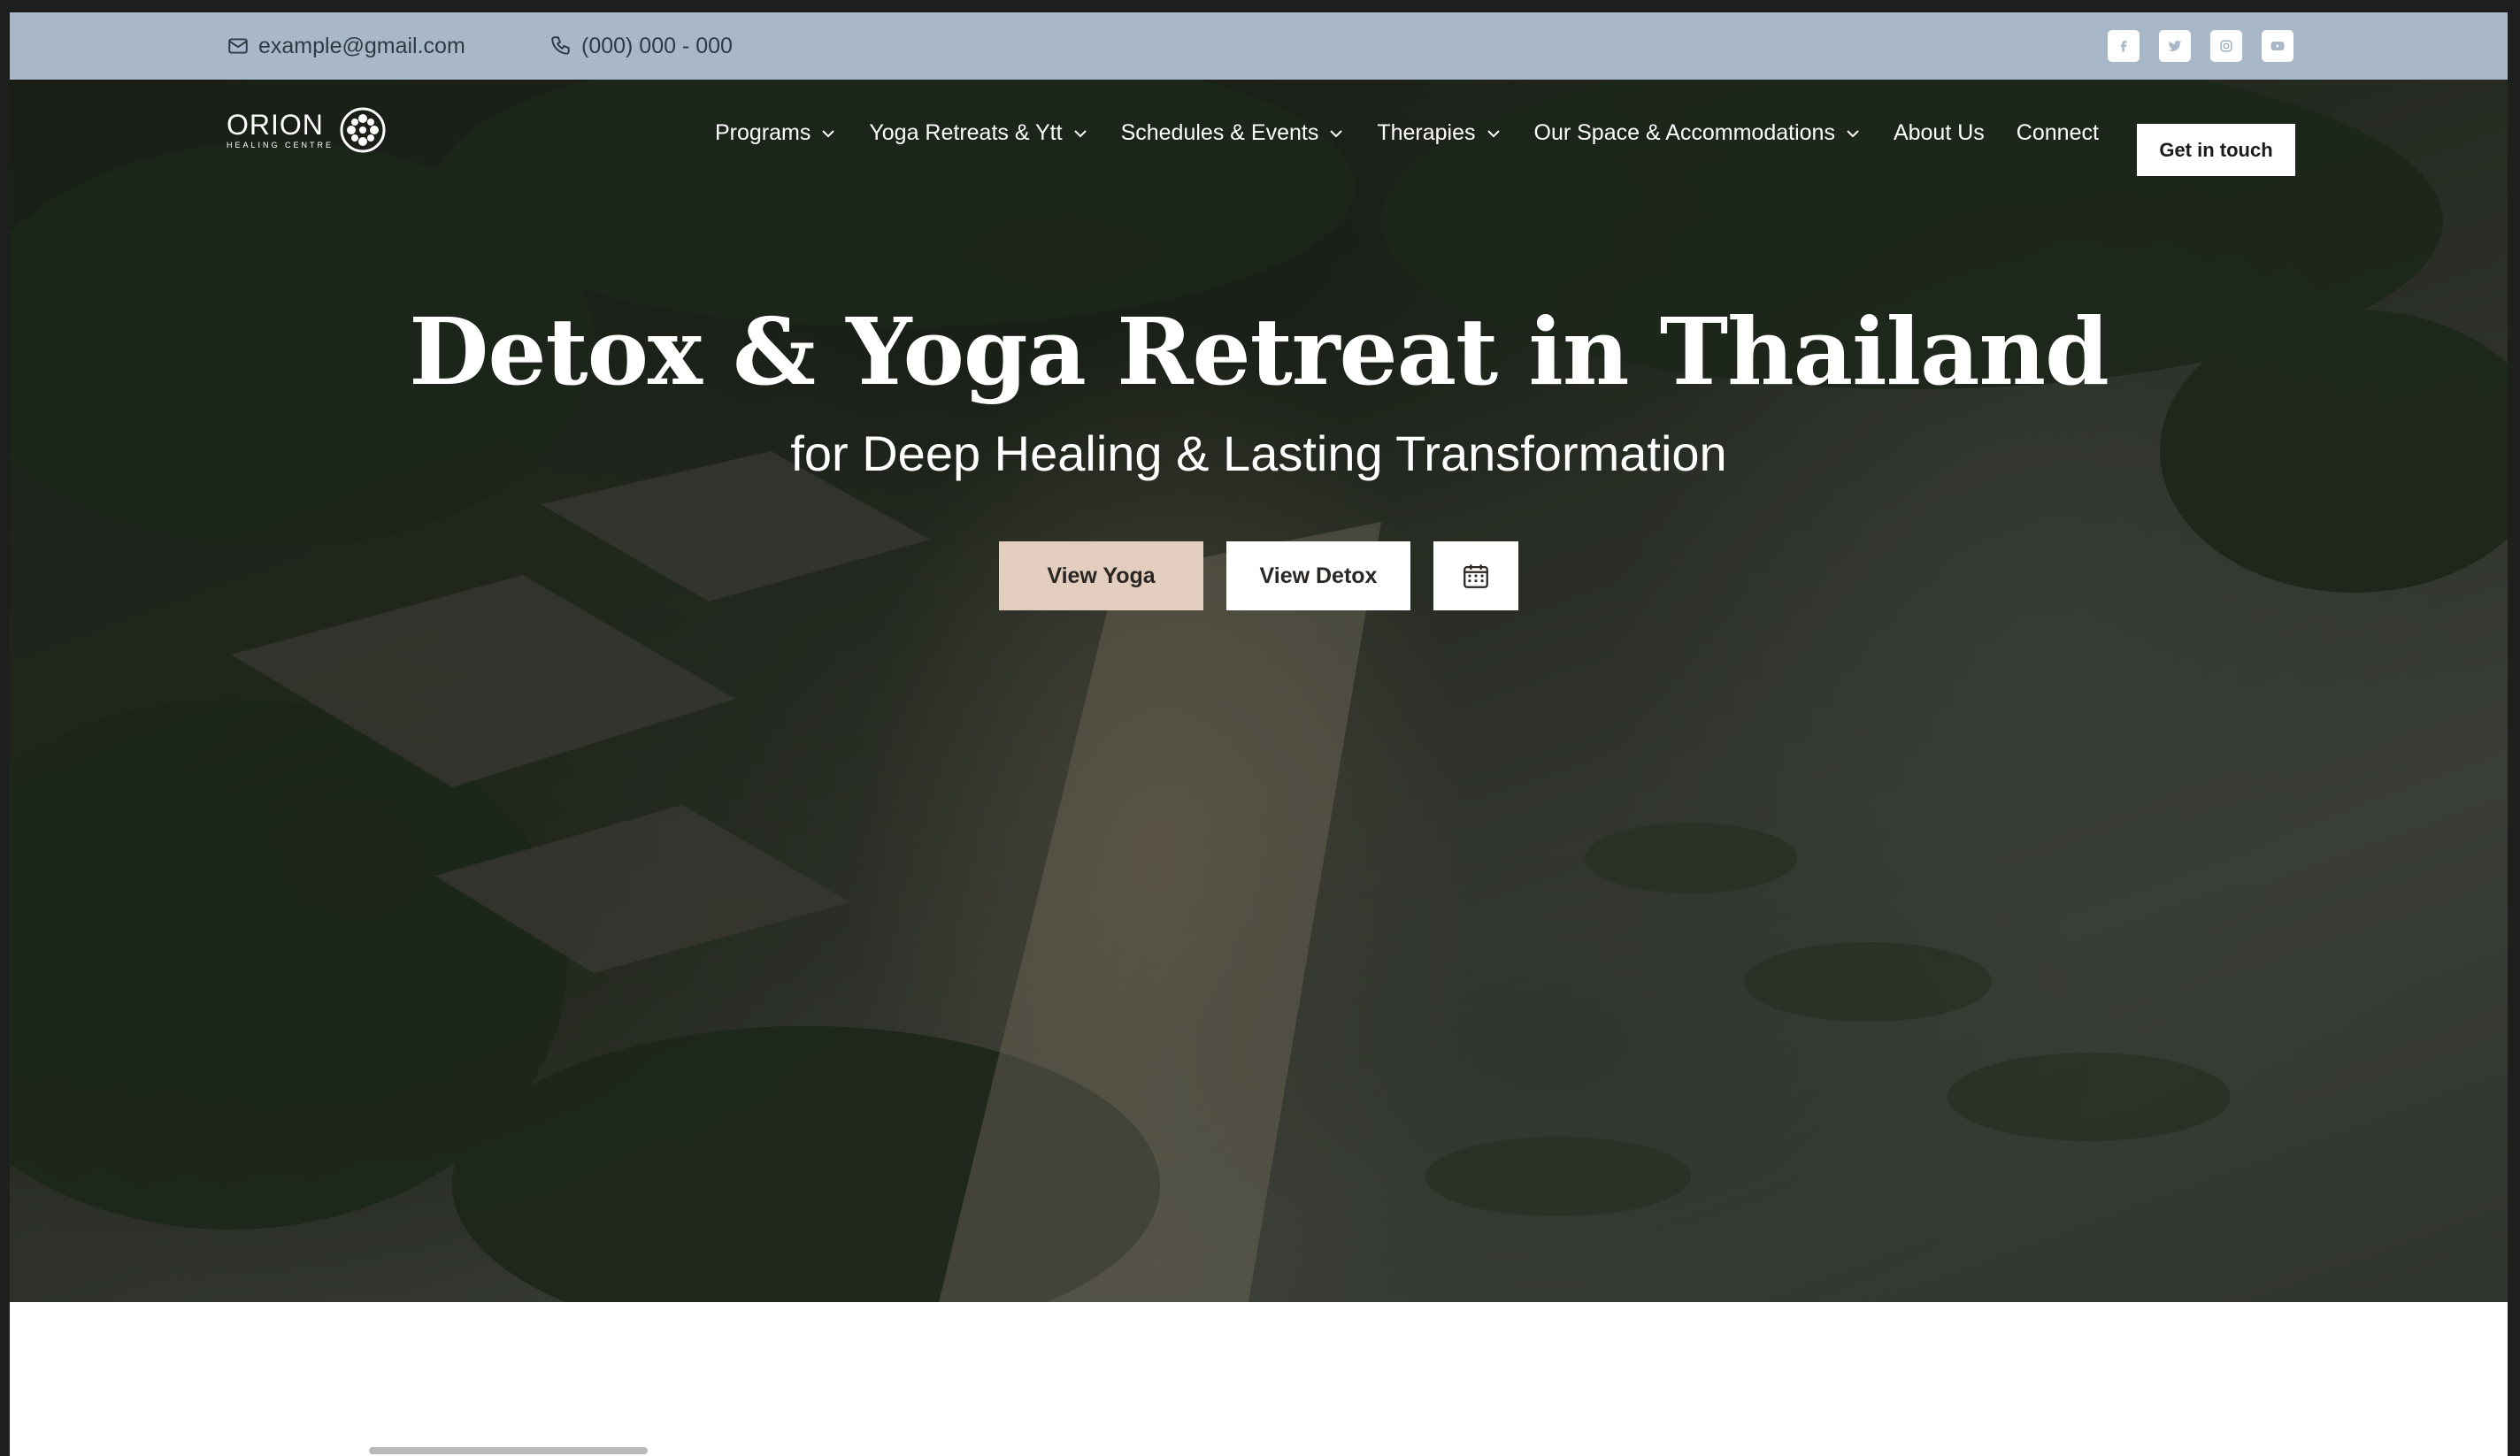  What do you see at coordinates (280, 145) in the screenshot?
I see `logo-tagline: HEALING CENTRE` at bounding box center [280, 145].